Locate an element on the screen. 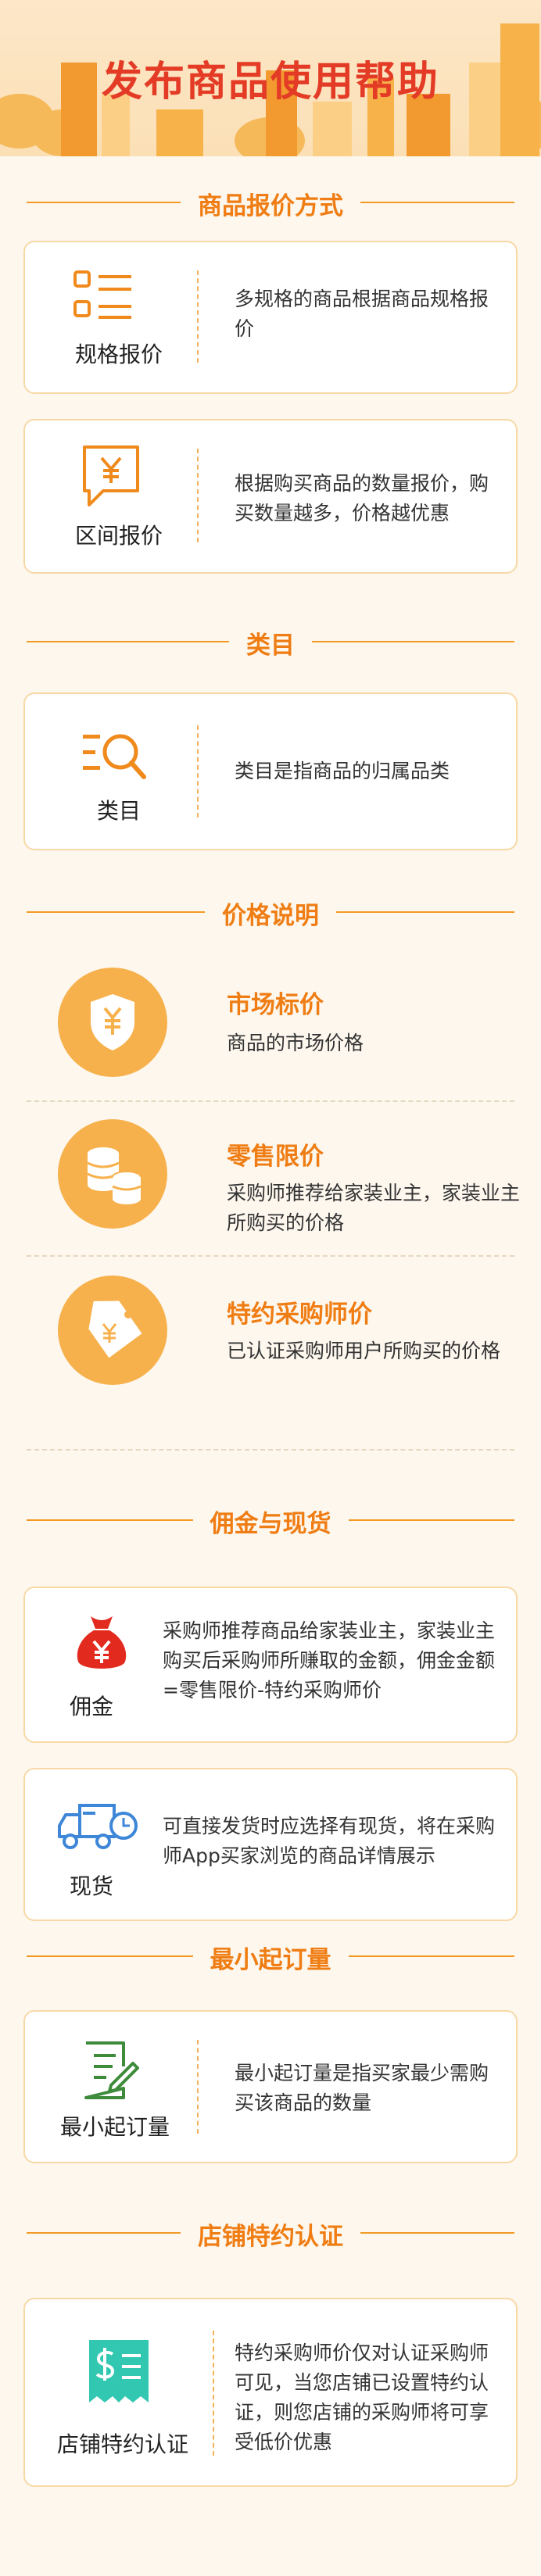  card-in-stock: 现货 可直接发货时应选择有现货，将在采购师App买家浏览的商品详情展示 is located at coordinates (270, 1844).